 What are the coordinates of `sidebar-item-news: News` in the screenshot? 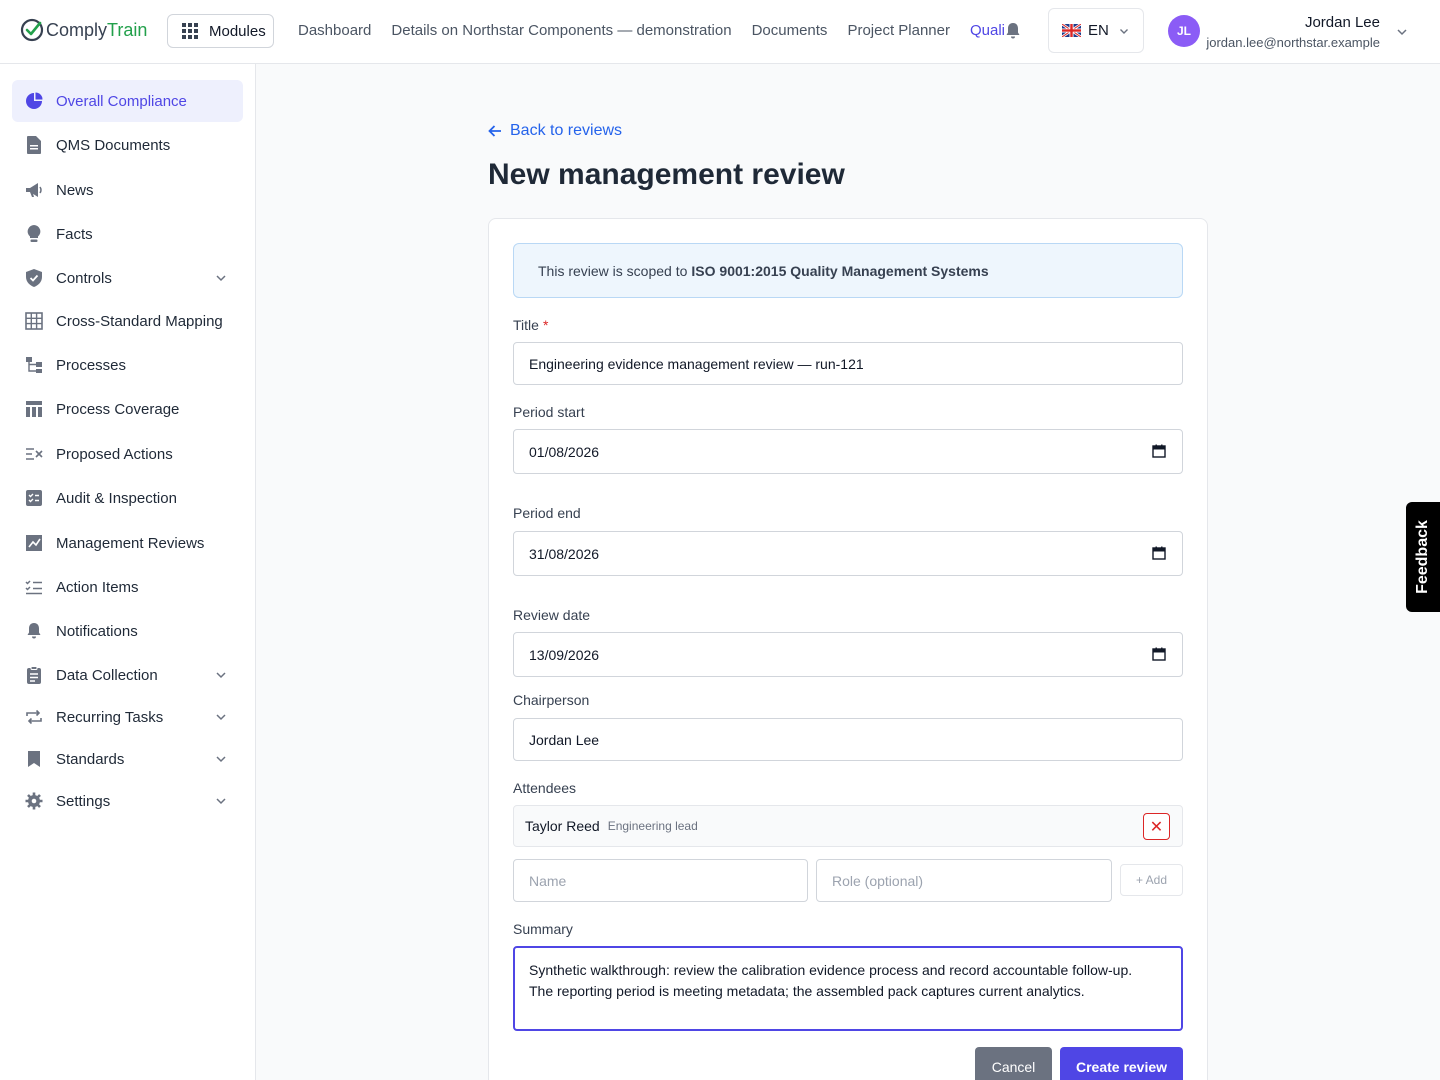 It's located at (127, 190).